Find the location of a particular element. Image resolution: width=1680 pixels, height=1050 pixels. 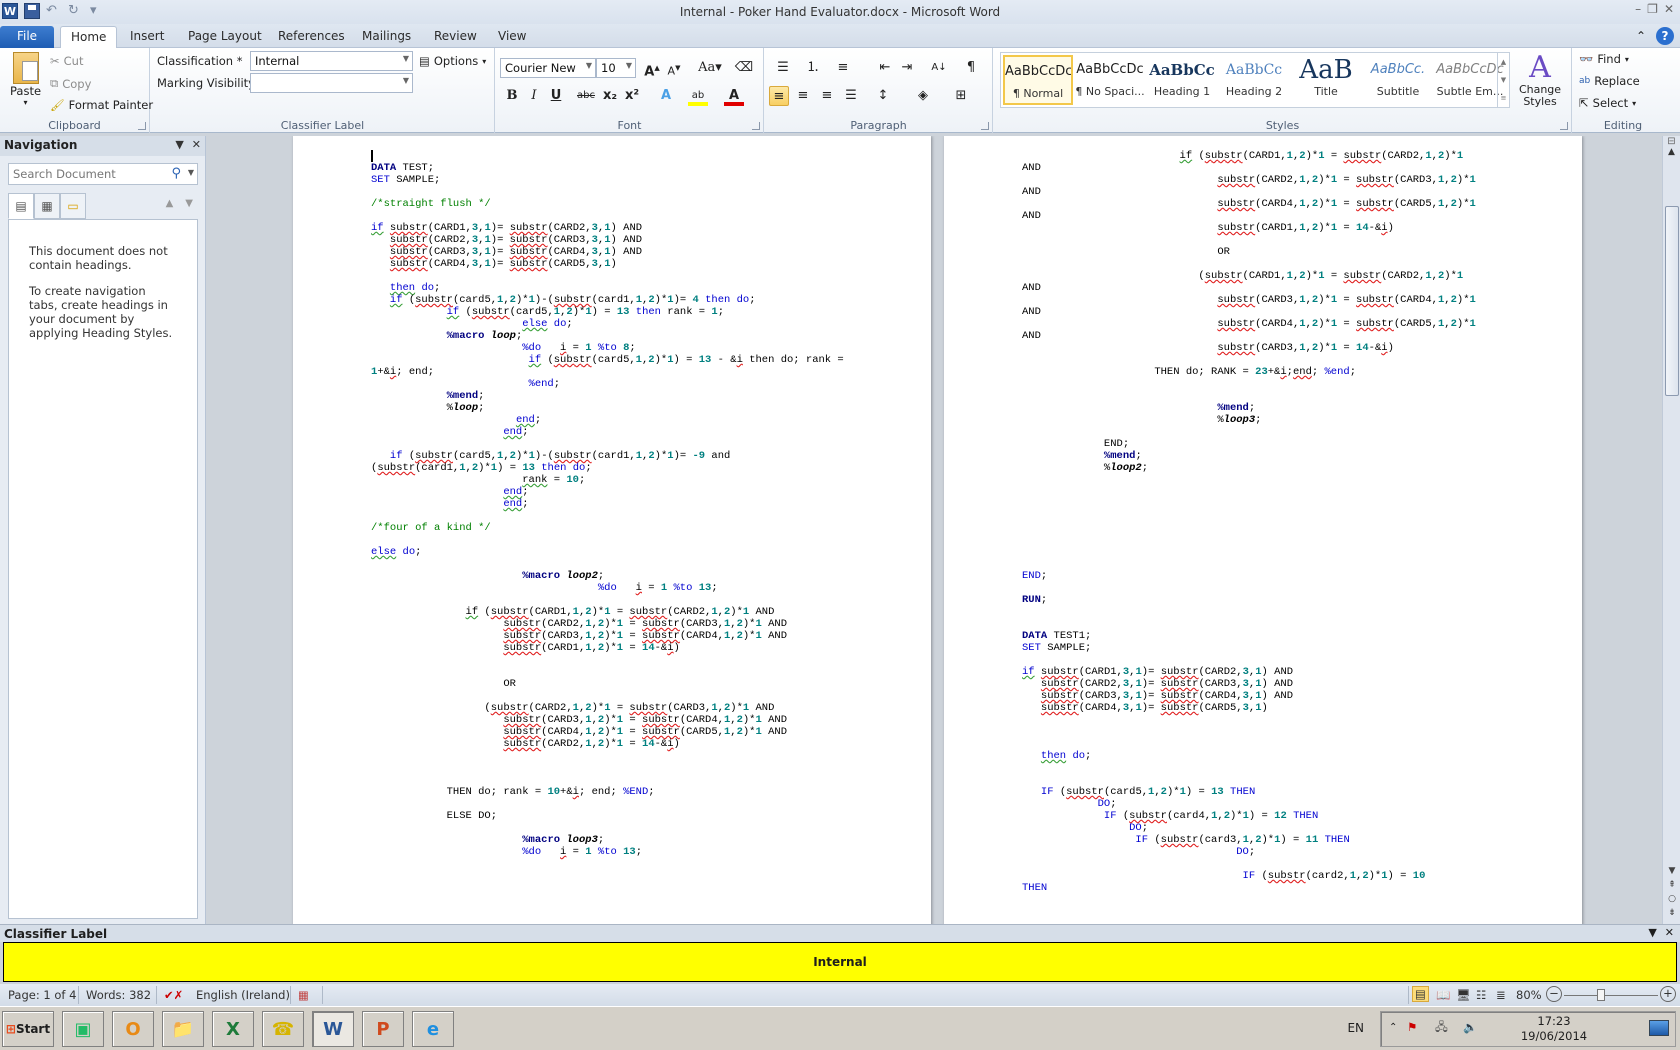

shading-icon: ◈ is located at coordinates (923, 96).